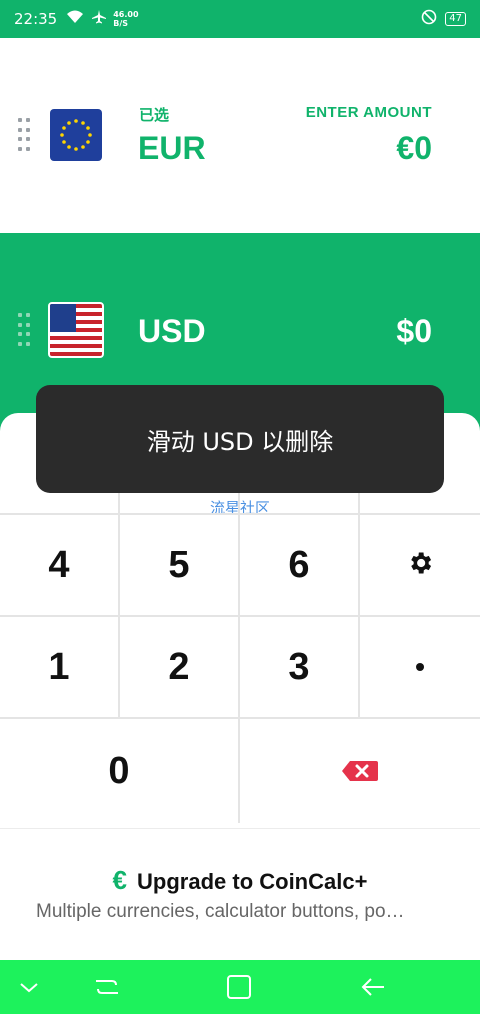  What do you see at coordinates (126, 14) in the screenshot?
I see `rate-value: 46.00` at bounding box center [126, 14].